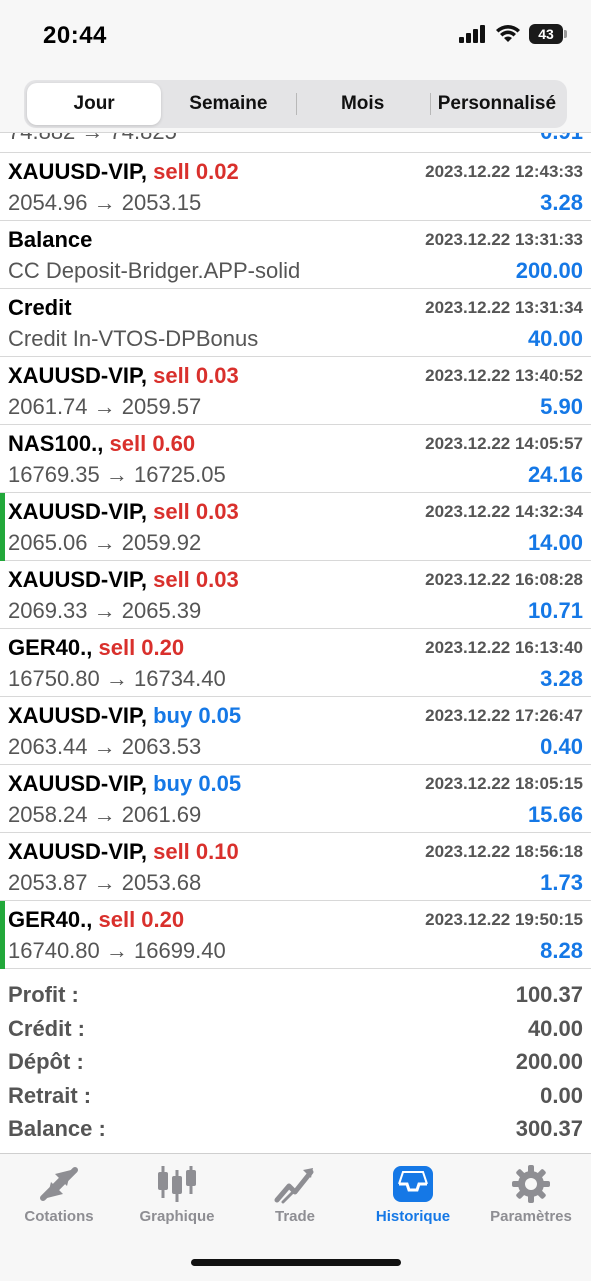  I want to click on item-desc: Credit In-VTOS-DPBonus, so click(133, 338).